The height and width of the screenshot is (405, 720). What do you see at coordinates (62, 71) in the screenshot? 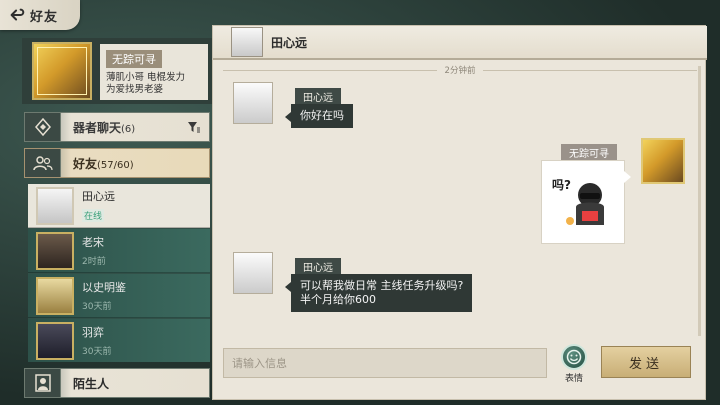
I see `profile-avatar` at bounding box center [62, 71].